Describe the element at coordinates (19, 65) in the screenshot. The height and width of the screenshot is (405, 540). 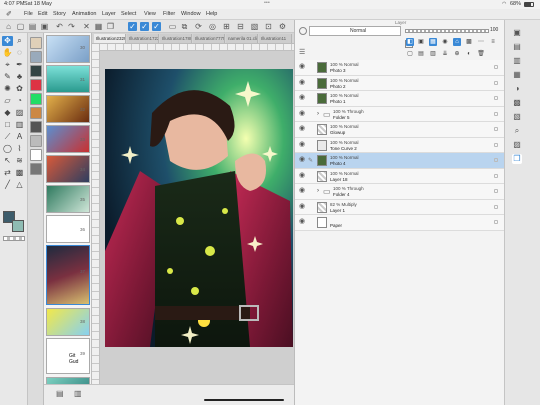
I see `pen-tool-icon: ✒` at that location.